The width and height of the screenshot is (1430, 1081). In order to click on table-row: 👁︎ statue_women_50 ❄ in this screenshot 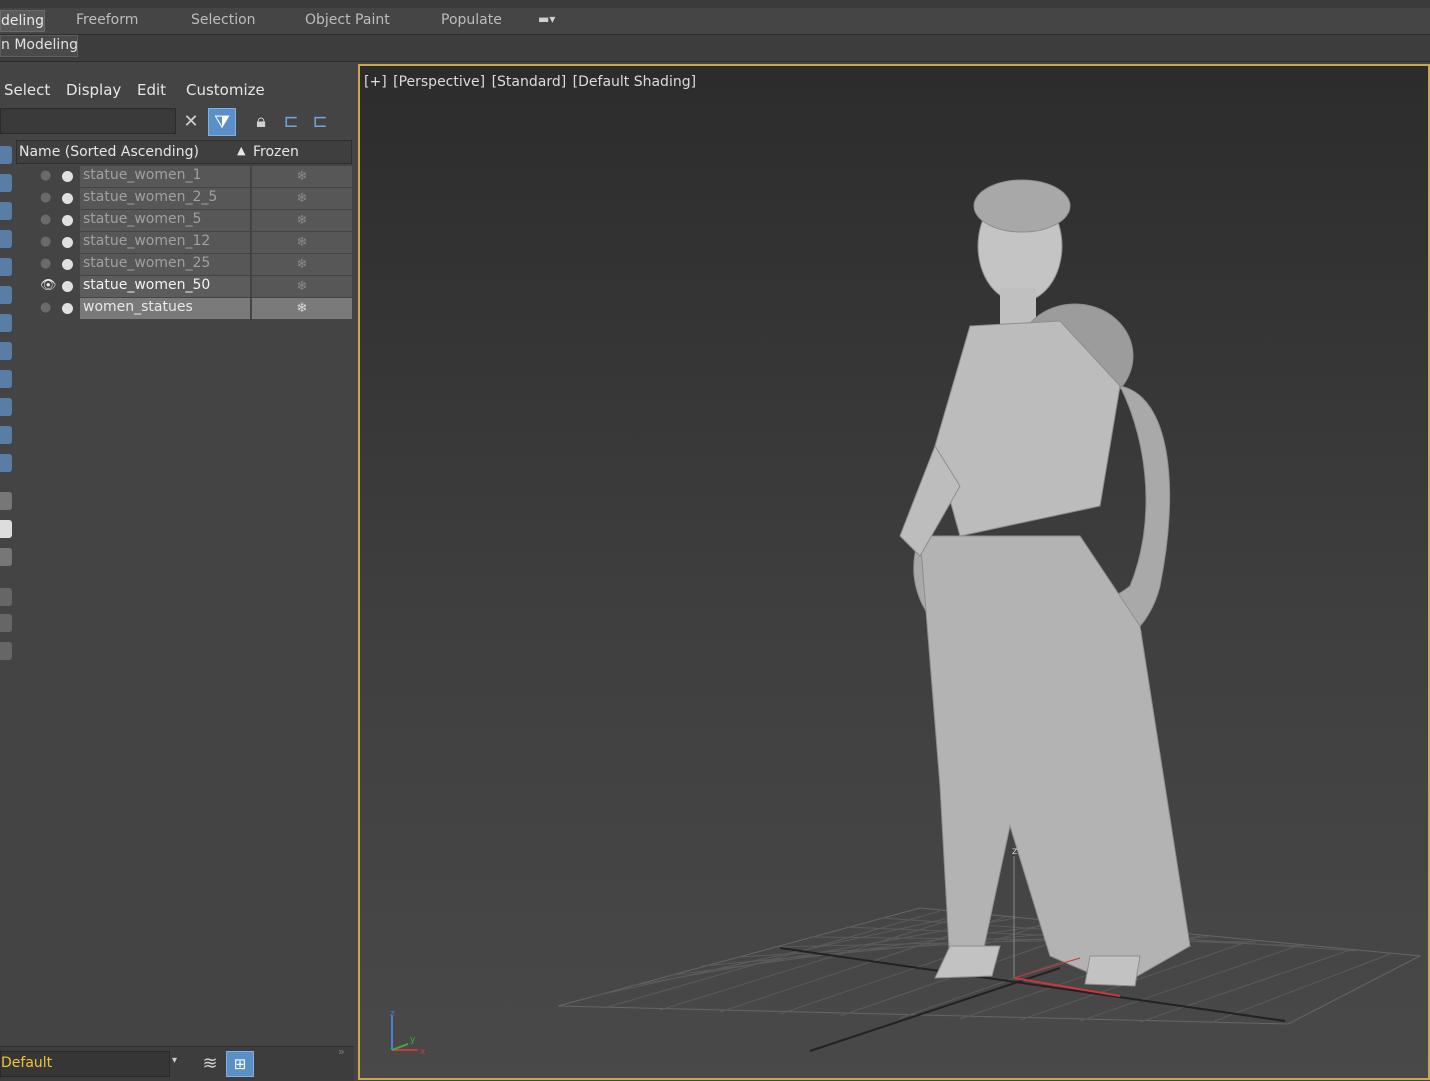, I will do `click(191, 287)`.